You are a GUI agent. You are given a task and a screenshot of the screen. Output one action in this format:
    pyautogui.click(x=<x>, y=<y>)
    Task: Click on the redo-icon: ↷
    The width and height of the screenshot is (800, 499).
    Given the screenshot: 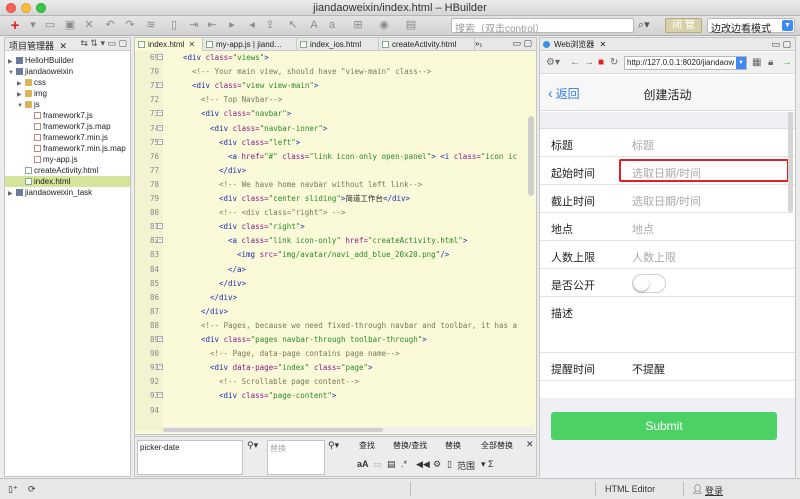 What is the action you would take?
    pyautogui.click(x=130, y=25)
    